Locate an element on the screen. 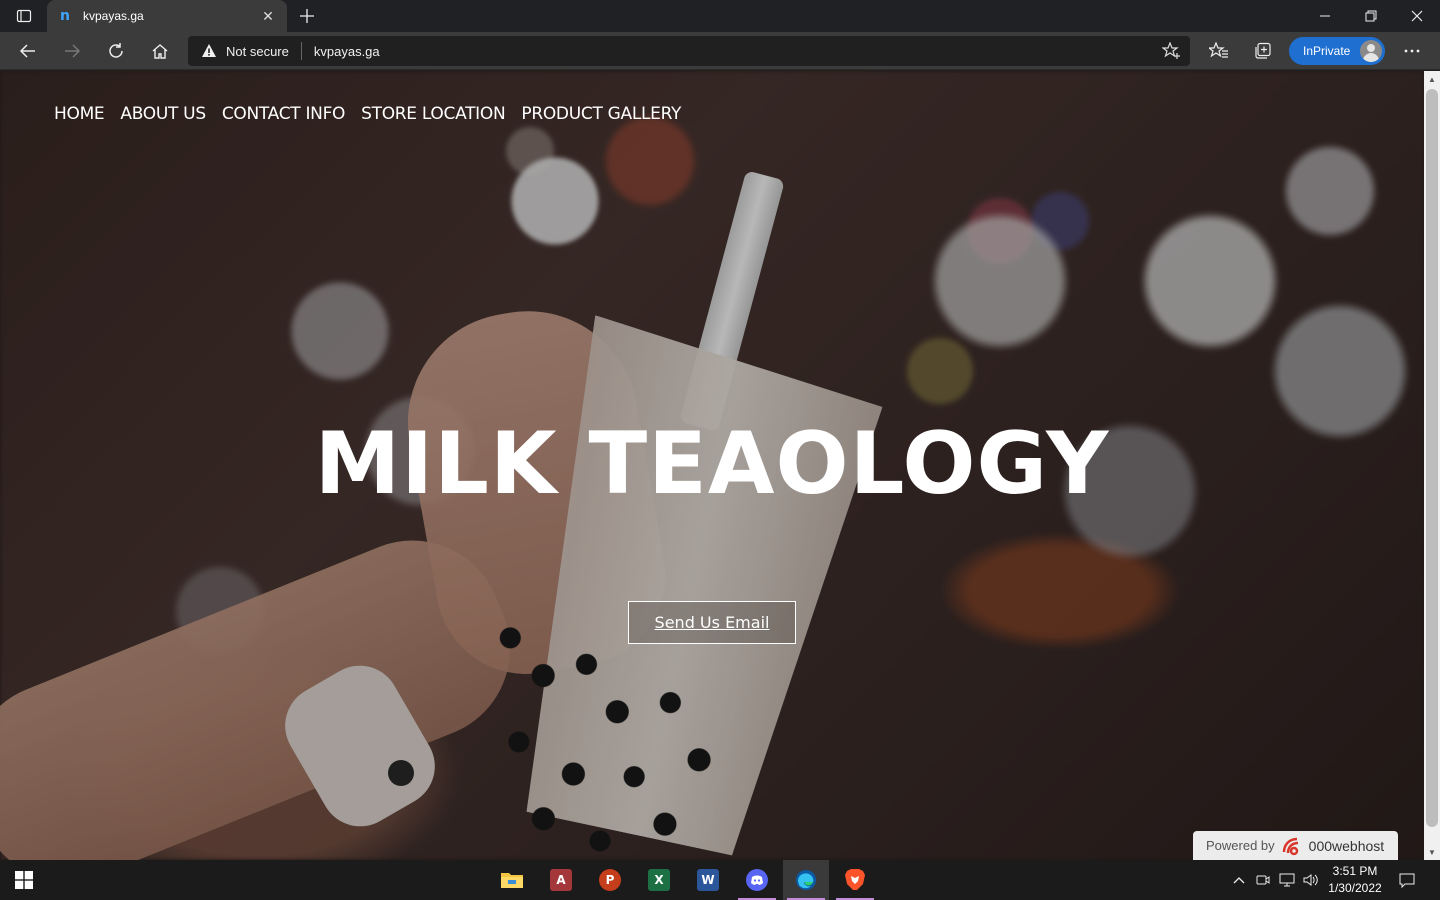 This screenshot has width=1440, height=900. network-icon is located at coordinates (1287, 880).